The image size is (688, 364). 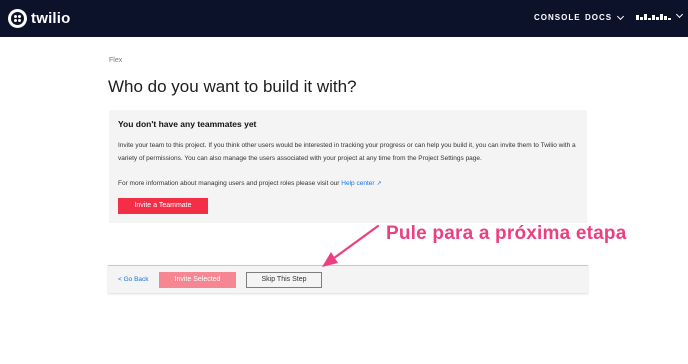 What do you see at coordinates (357, 183) in the screenshot?
I see `help-center-link: Help center` at bounding box center [357, 183].